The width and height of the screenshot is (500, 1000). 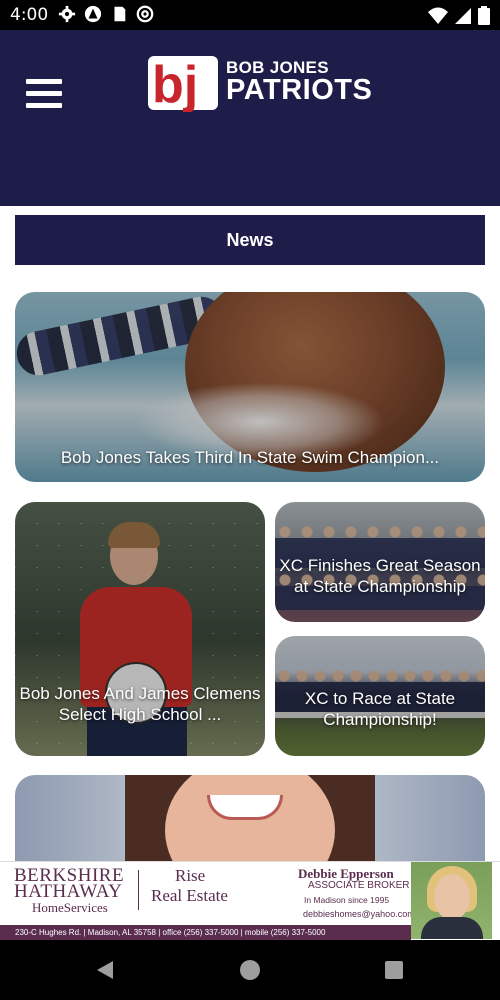 What do you see at coordinates (175, 84) in the screenshot?
I see `svg-text: bj` at bounding box center [175, 84].